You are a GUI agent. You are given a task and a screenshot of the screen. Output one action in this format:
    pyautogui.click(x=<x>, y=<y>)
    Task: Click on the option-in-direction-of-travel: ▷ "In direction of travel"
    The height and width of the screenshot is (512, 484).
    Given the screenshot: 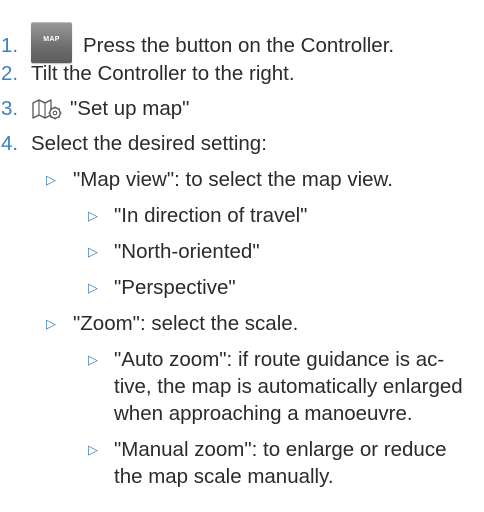 What is the action you would take?
    pyautogui.click(x=242, y=215)
    